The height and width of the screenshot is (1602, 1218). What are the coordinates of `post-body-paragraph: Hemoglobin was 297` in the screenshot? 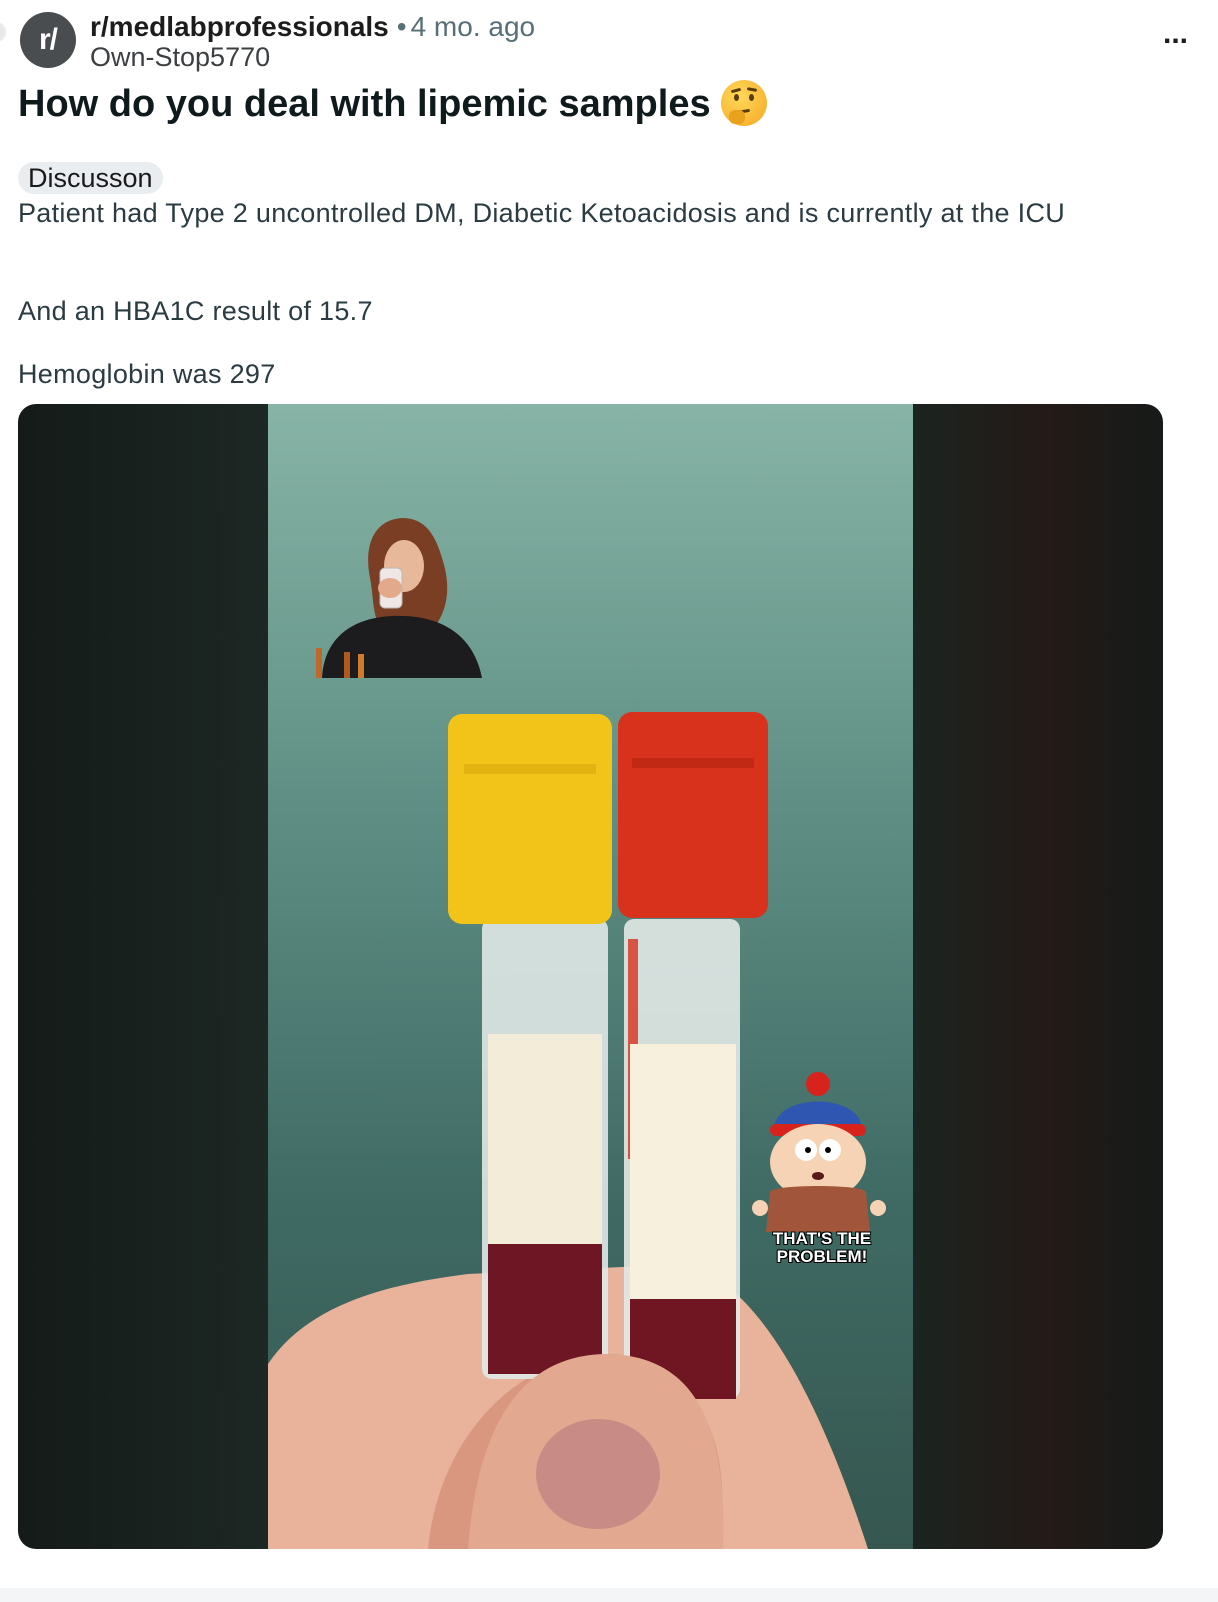 It's located at (147, 374).